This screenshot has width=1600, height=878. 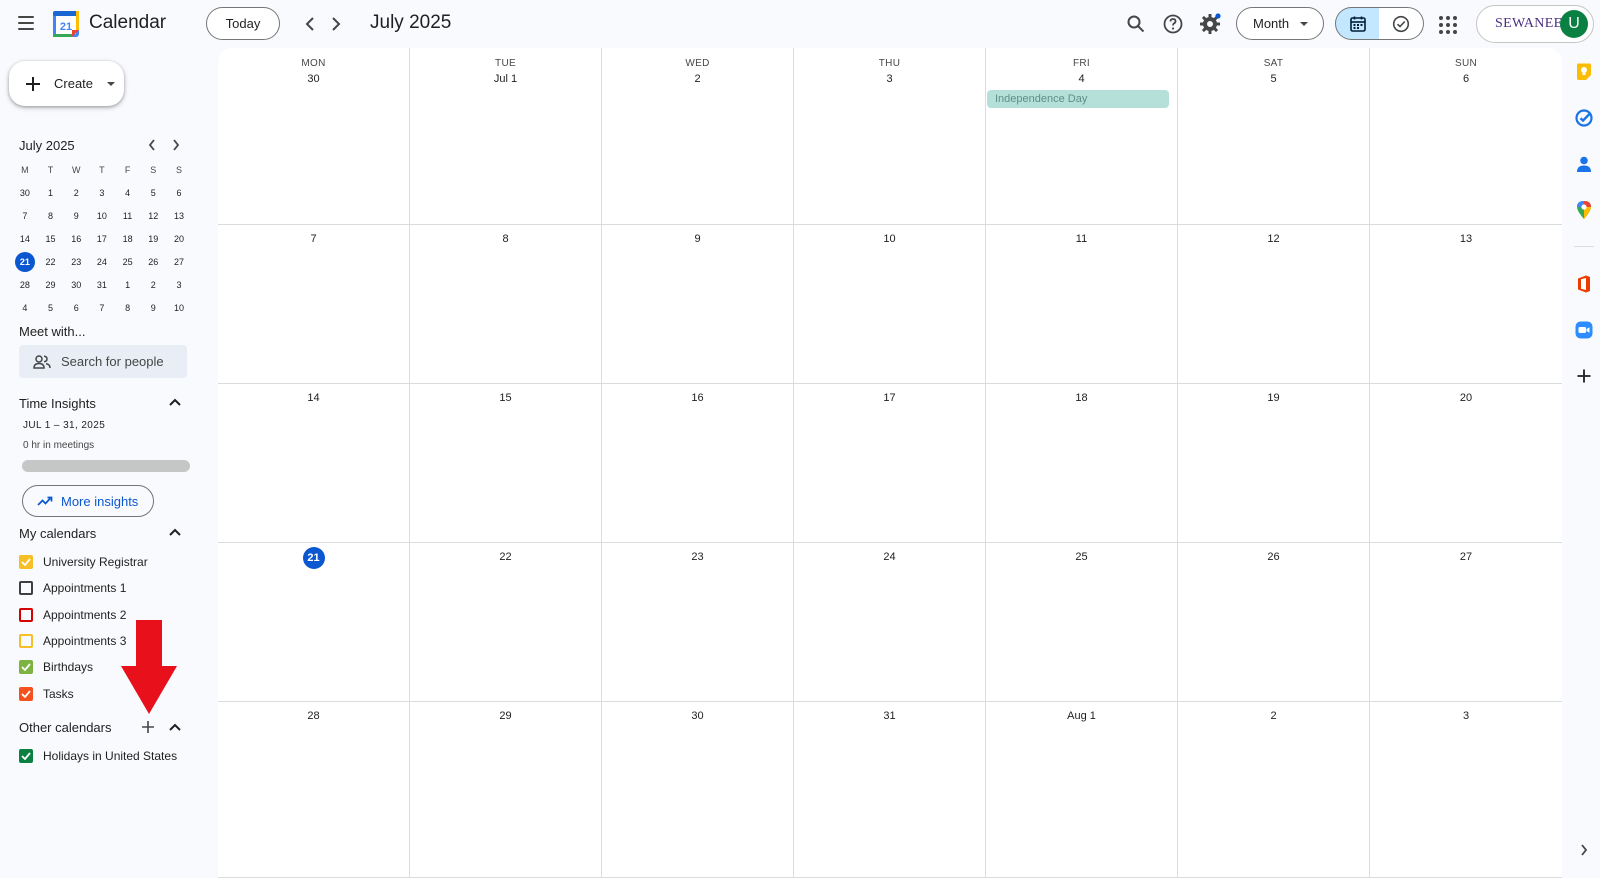 I want to click on day-number: 9, so click(x=697, y=239).